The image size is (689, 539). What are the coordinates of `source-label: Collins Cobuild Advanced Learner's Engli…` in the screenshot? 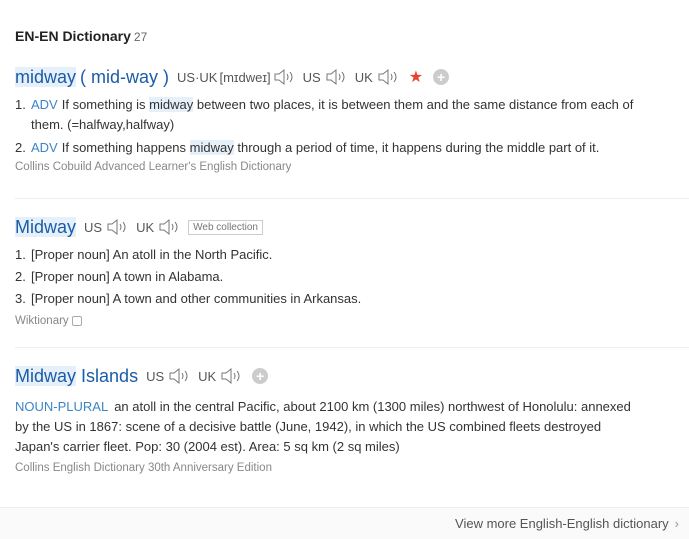 It's located at (153, 167).